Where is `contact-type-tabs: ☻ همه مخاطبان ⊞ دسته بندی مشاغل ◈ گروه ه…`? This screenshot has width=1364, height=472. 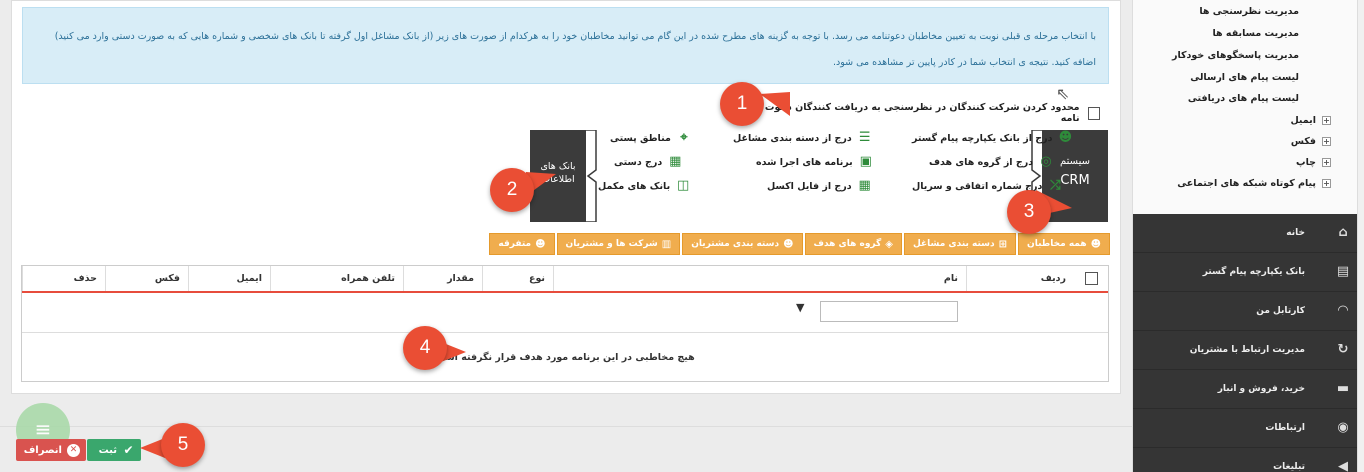
contact-type-tabs: ☻ همه مخاطبان ⊞ دسته بندی مشاغل ◈ گروه ه… is located at coordinates (798, 244).